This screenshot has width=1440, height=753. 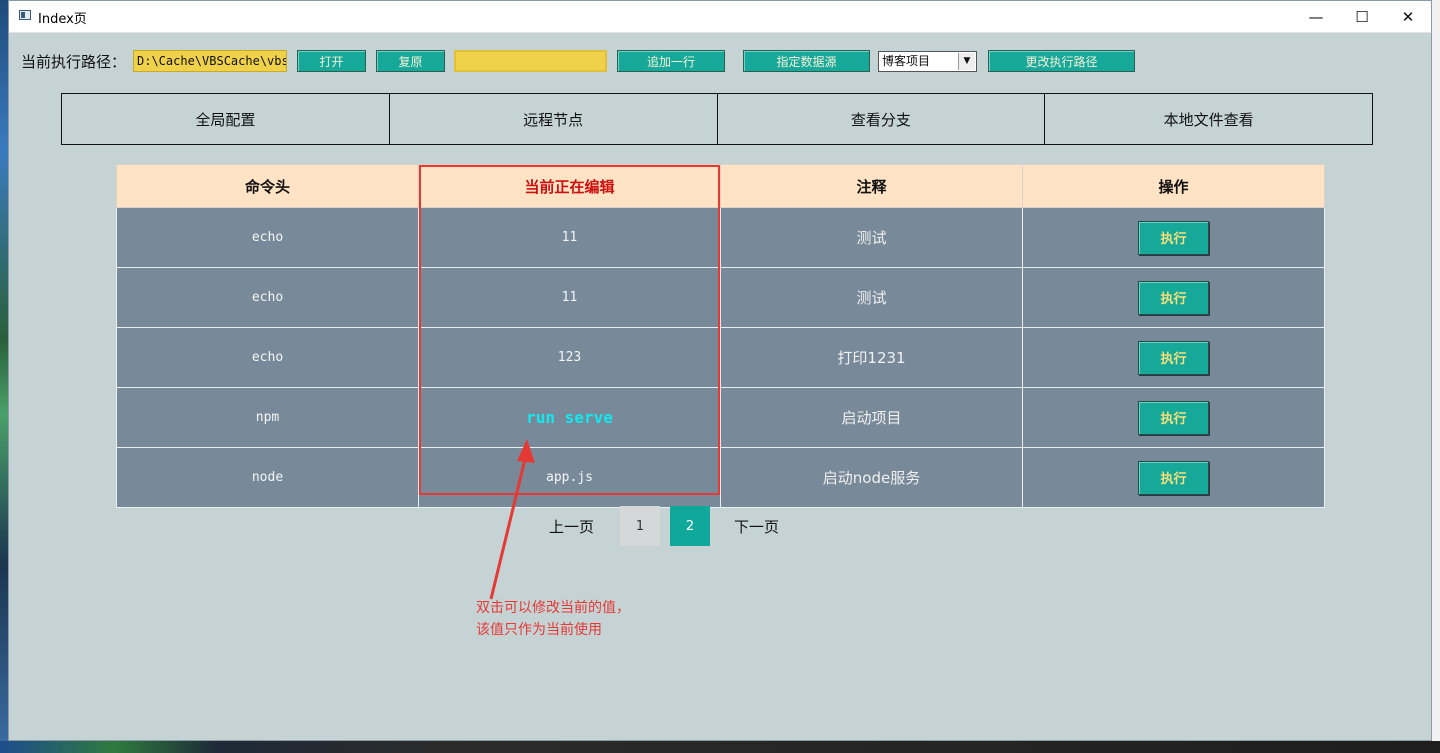 What do you see at coordinates (569, 477) in the screenshot?
I see `cell-value: app.js` at bounding box center [569, 477].